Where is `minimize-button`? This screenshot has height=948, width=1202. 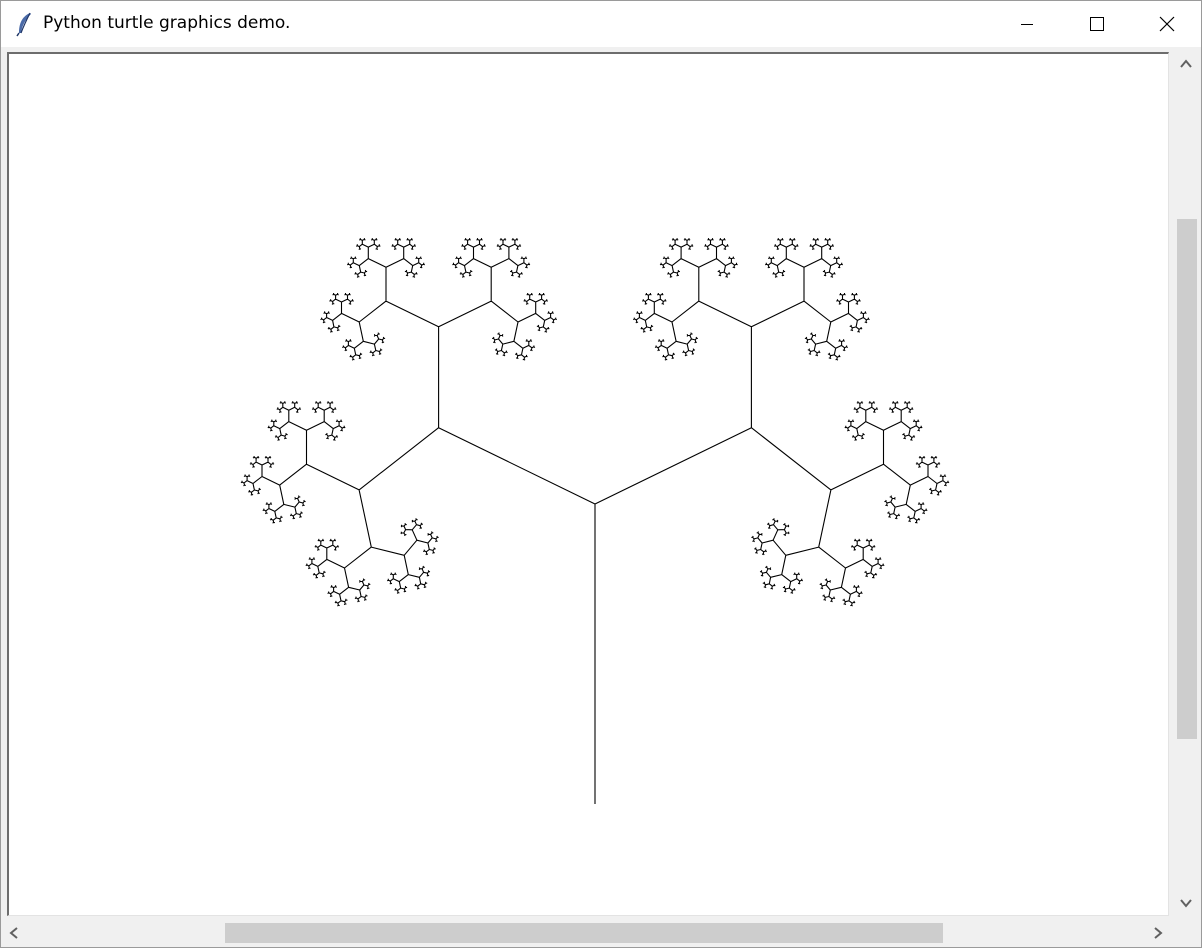 minimize-button is located at coordinates (1027, 24).